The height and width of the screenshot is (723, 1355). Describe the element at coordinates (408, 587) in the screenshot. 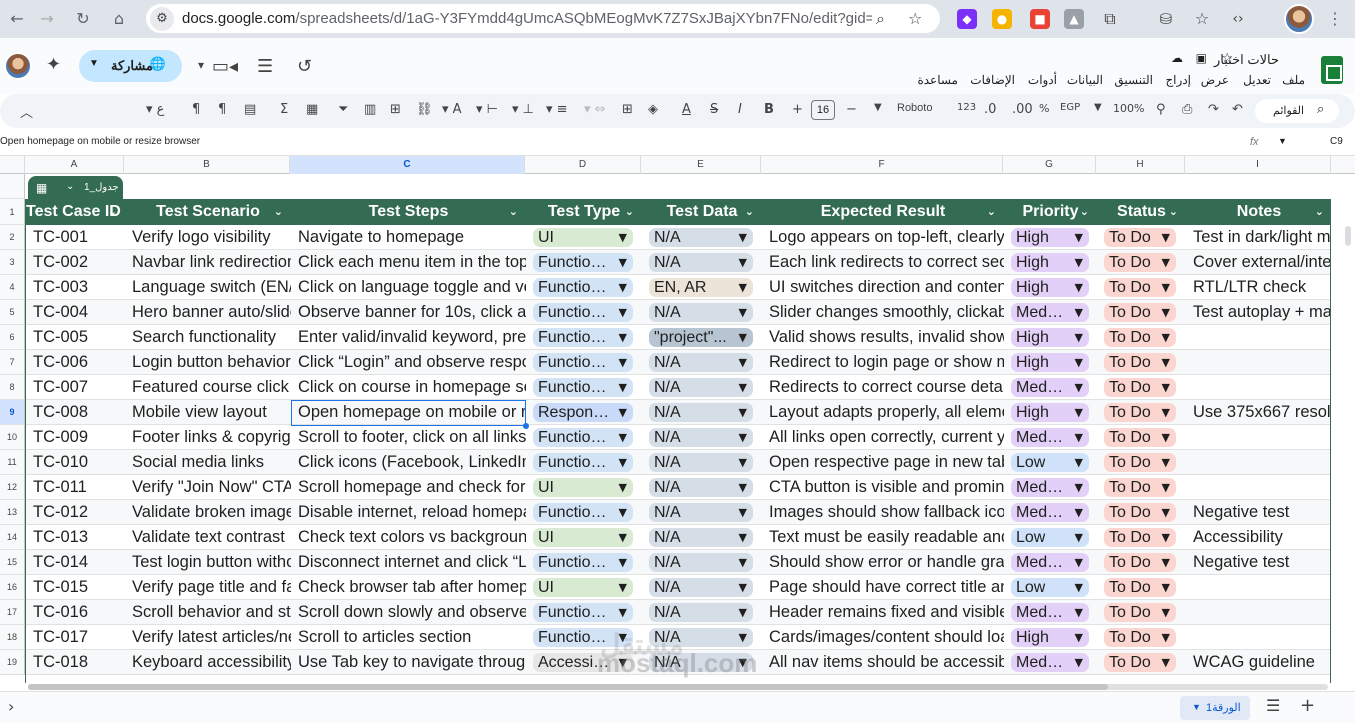

I see `cell: Check browser tab after homepage` at that location.